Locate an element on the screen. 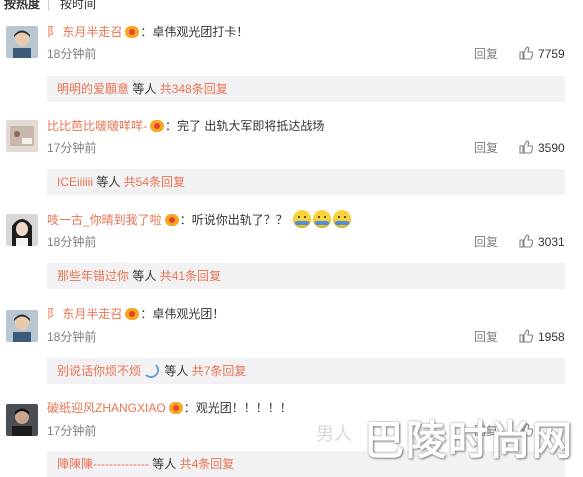 Image resolution: width=583 pixels, height=477 pixels. sort-by-time-tab: 按时间 is located at coordinates (78, 5).